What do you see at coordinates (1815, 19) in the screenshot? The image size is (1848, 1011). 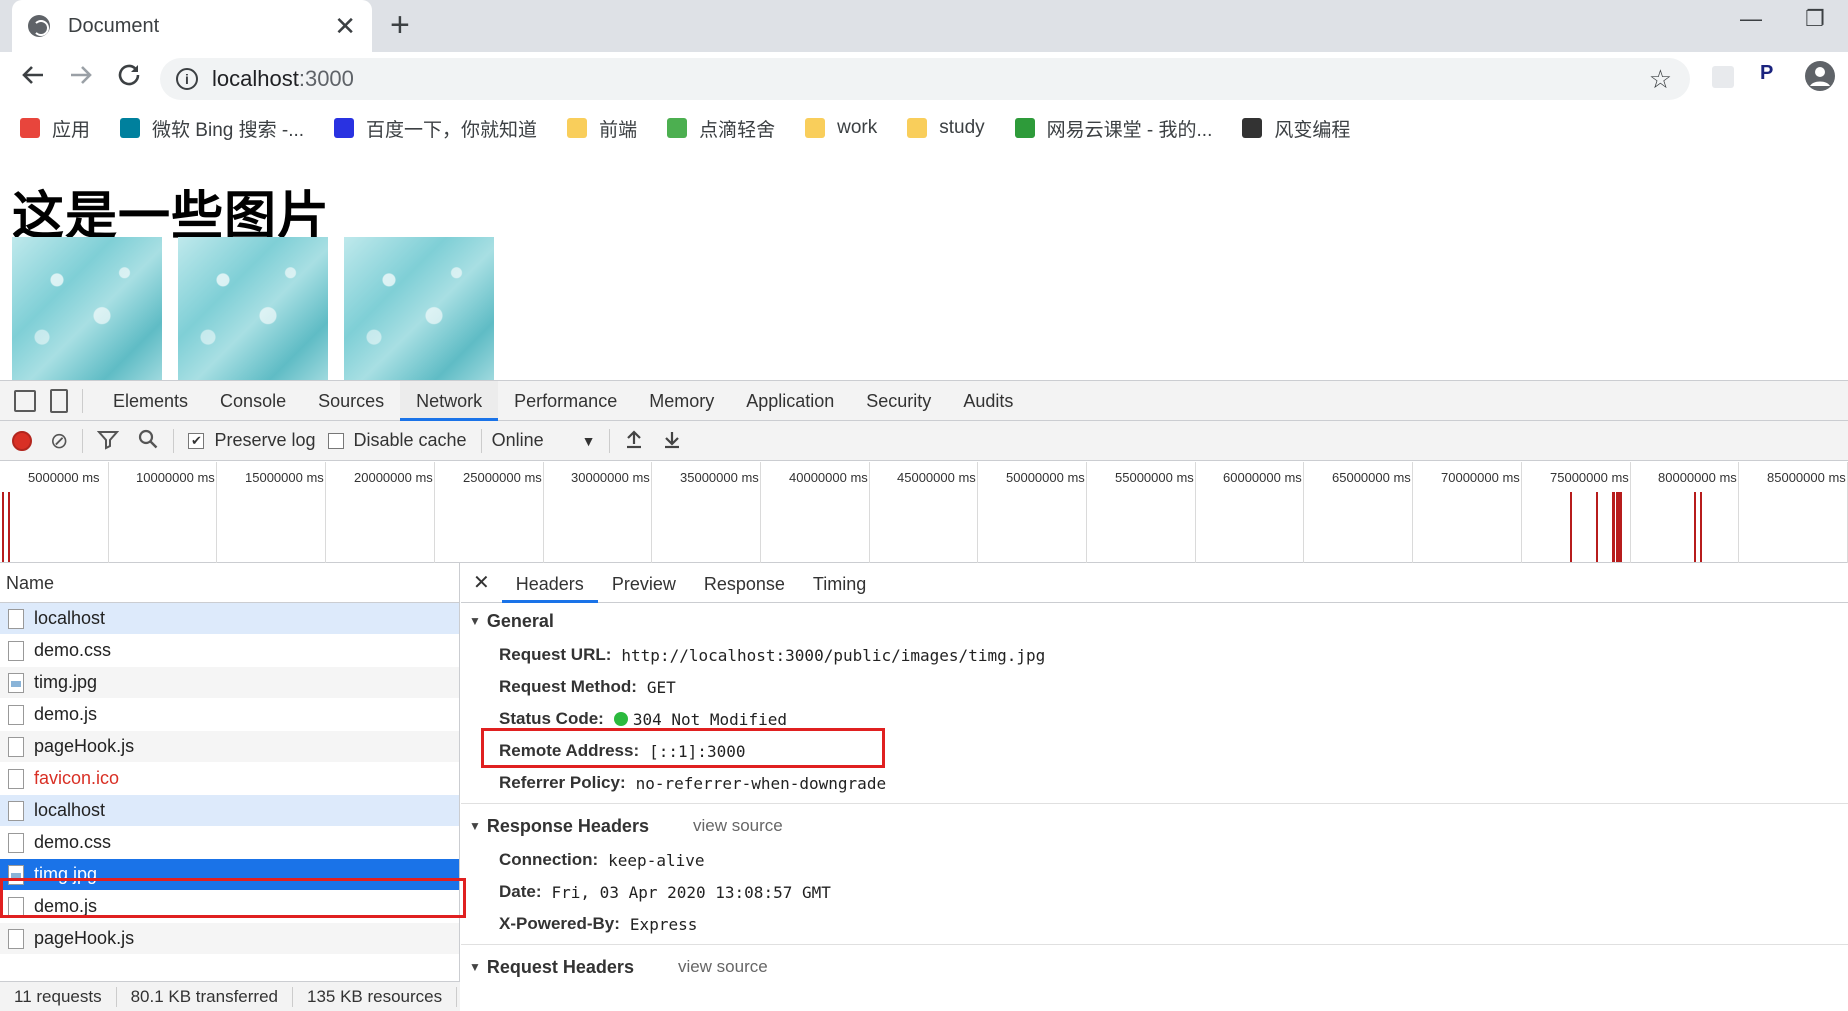 I see `restore-button: ❐` at bounding box center [1815, 19].